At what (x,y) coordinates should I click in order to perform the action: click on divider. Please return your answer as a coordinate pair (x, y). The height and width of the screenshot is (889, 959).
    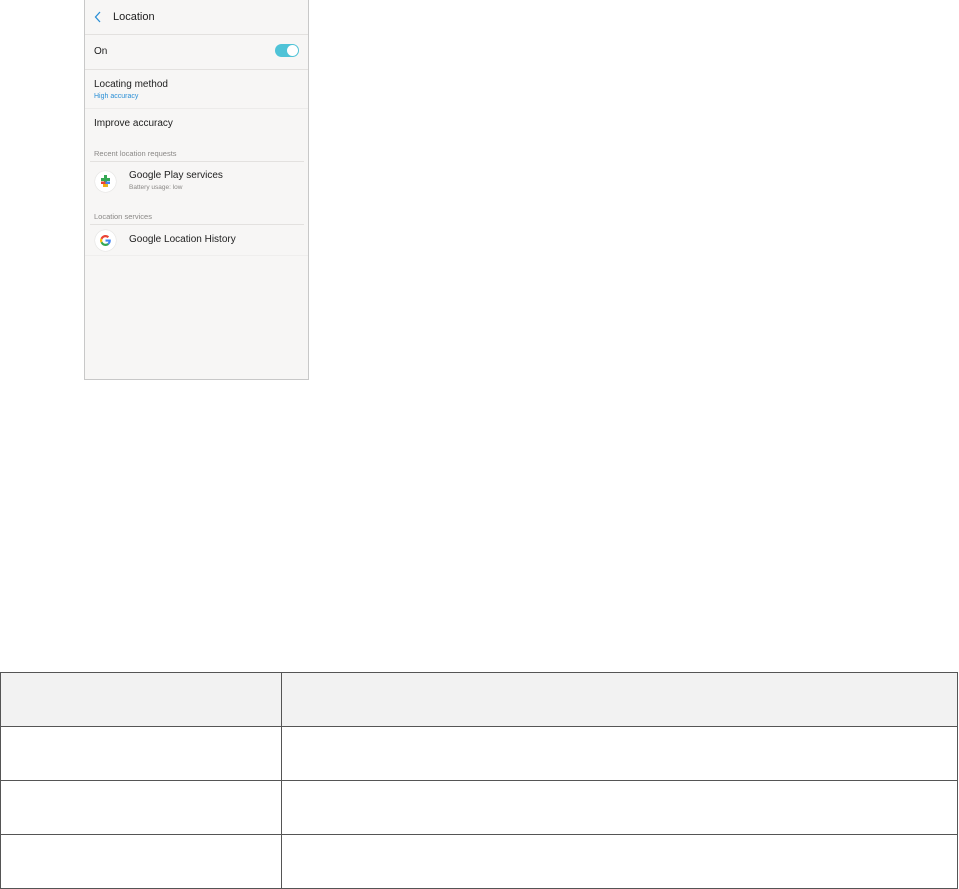
    Looking at the image, I should click on (196, 255).